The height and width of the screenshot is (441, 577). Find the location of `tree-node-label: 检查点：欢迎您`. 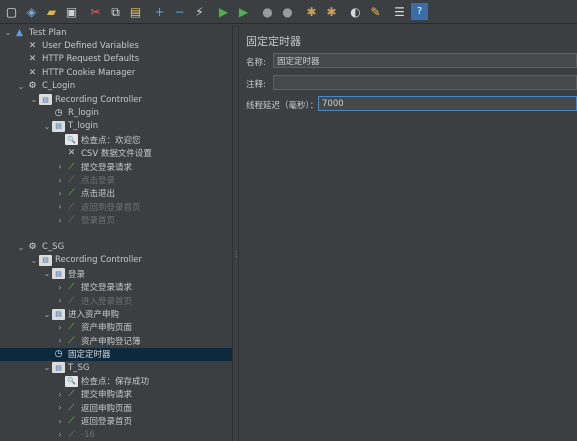

tree-node-label: 检查点：欢迎您 is located at coordinates (111, 140).